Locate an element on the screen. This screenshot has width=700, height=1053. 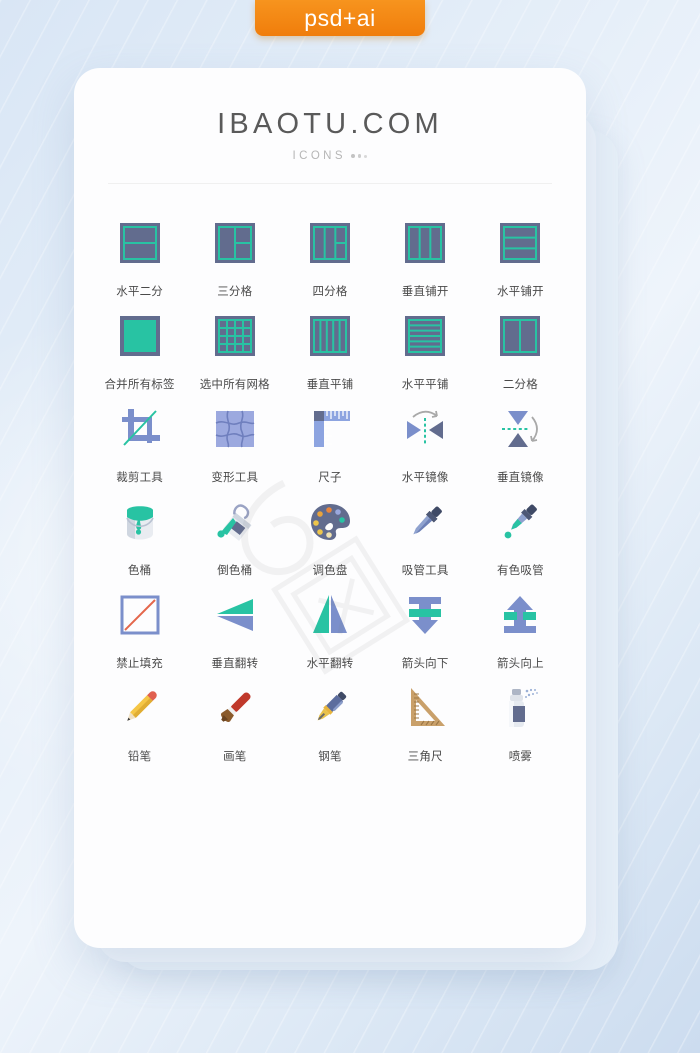
icon-cell-crop-tool: 裁剪工具 is located at coordinates (139, 441).